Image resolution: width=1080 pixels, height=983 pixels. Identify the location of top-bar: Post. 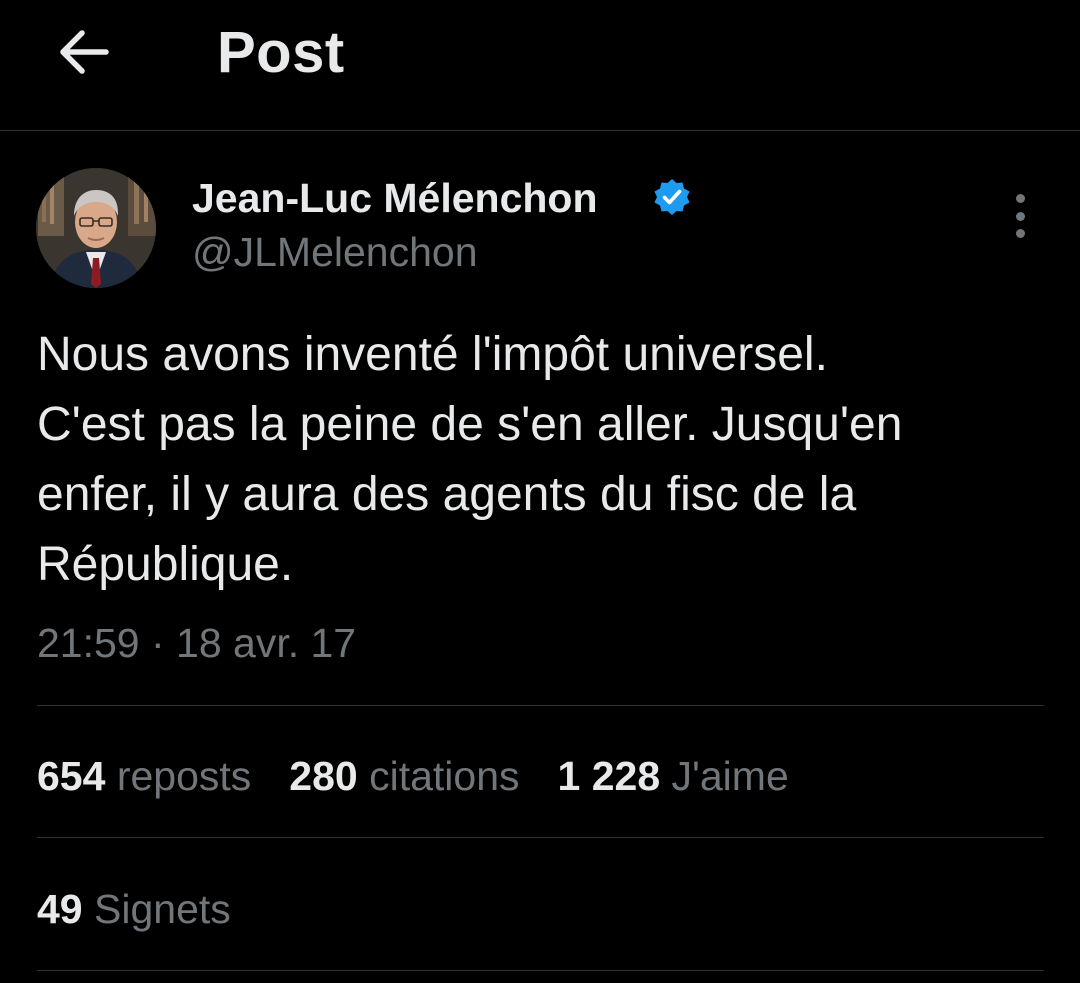
(540, 65).